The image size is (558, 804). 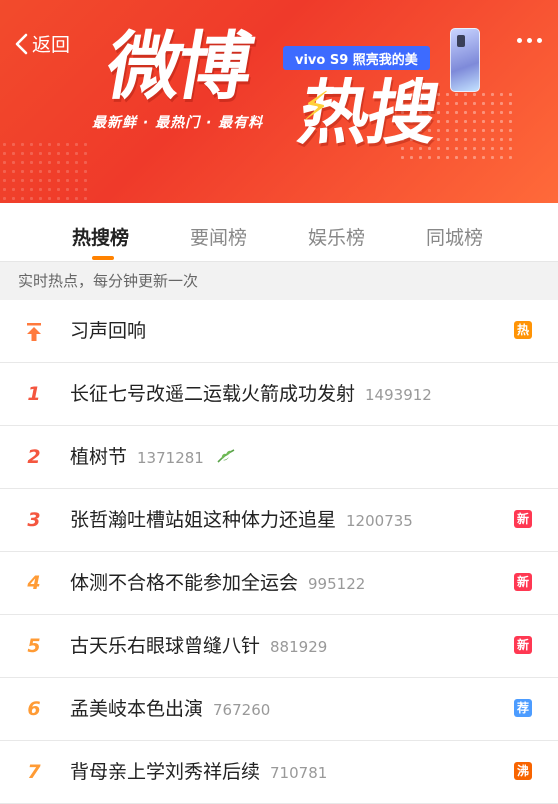 I want to click on heat-count: 1371281, so click(x=170, y=458).